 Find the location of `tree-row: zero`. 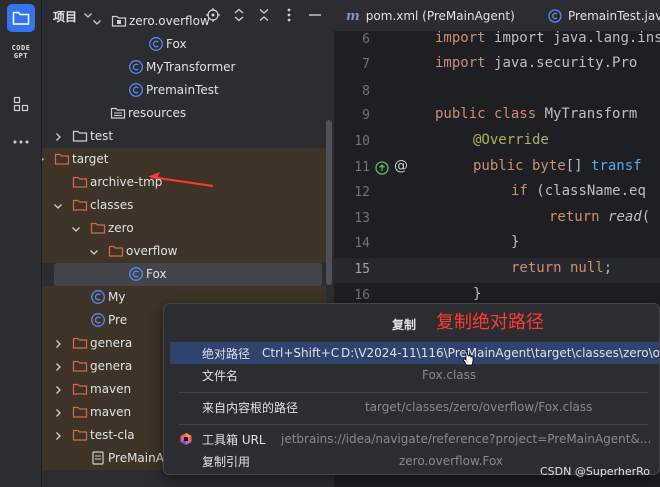

tree-row: zero is located at coordinates (184, 228).